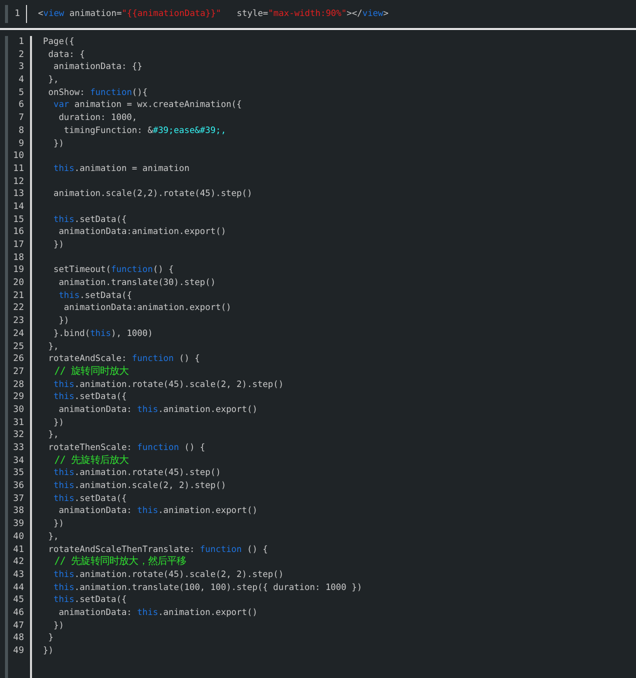 The height and width of the screenshot is (678, 636). Describe the element at coordinates (21, 144) in the screenshot. I see `line-number: 9` at that location.